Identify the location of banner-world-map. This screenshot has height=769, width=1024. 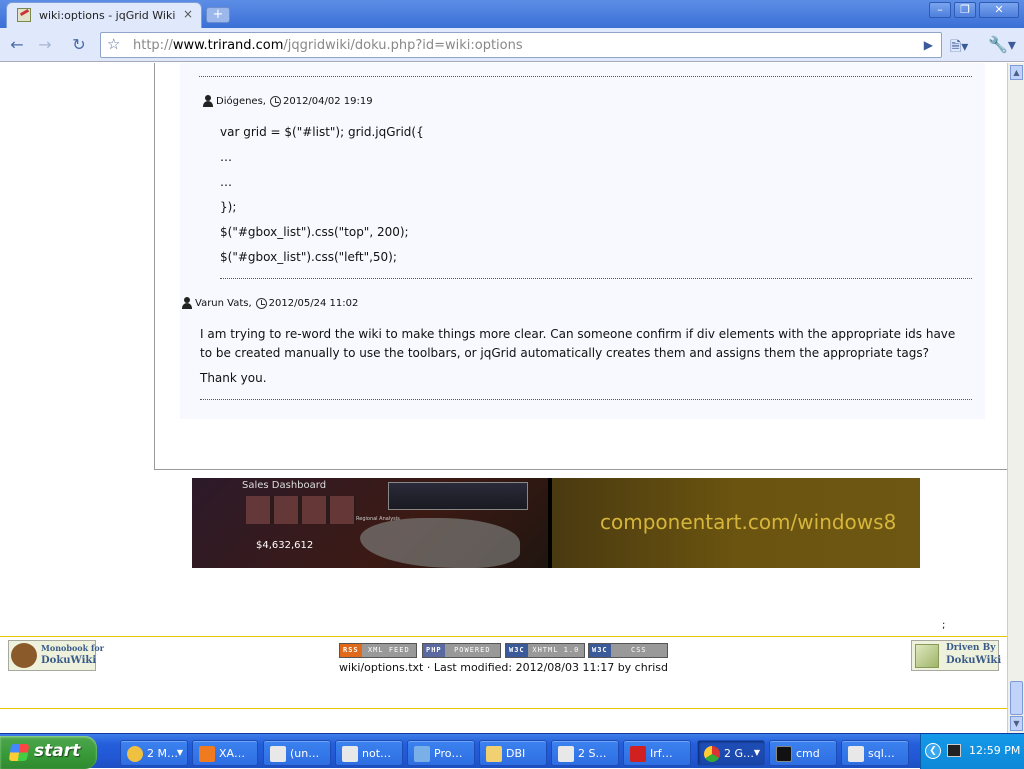
(440, 543).